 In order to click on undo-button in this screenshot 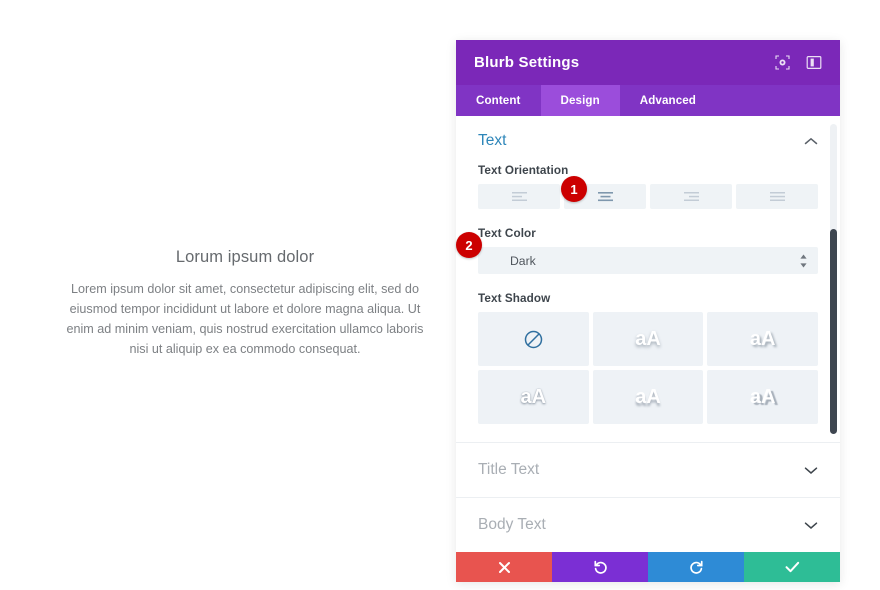, I will do `click(600, 567)`.